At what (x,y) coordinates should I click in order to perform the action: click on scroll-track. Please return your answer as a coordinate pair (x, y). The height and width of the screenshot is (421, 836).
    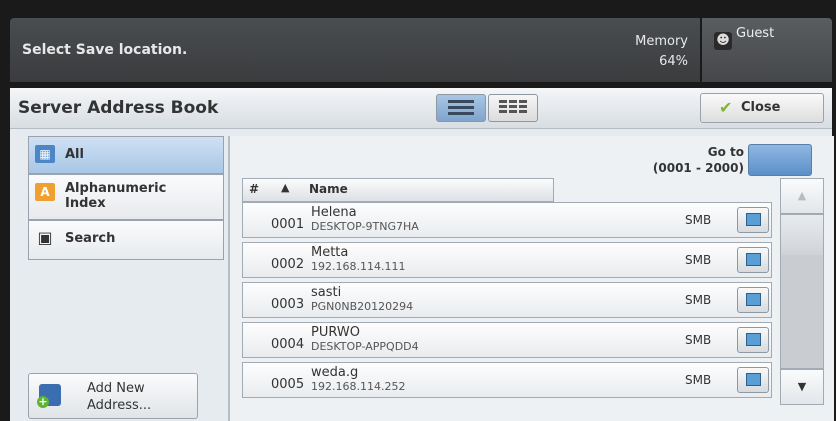
    Looking at the image, I should click on (802, 291).